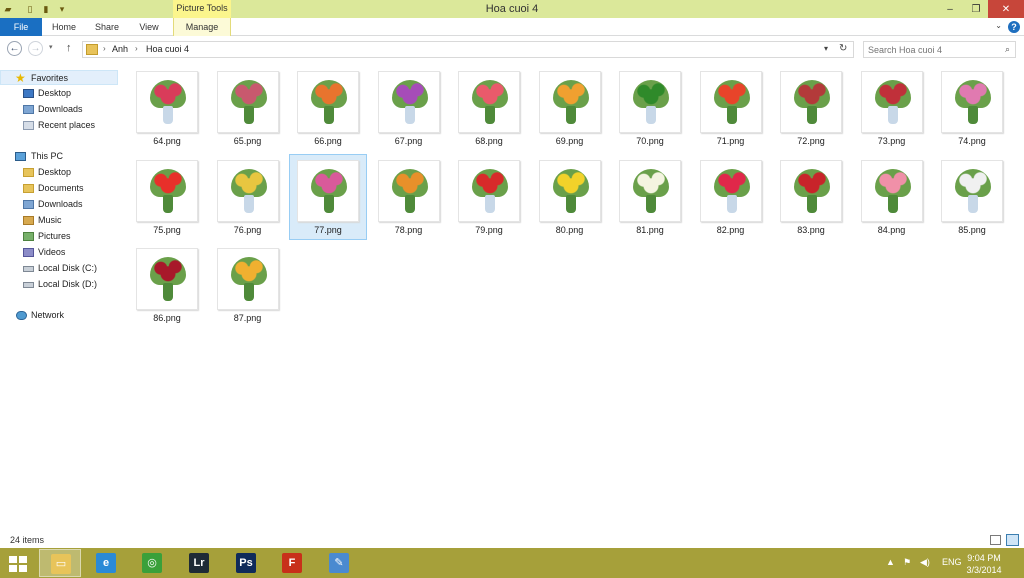 The image size is (1024, 578). I want to click on nav-item-documents: Documents, so click(59, 188).